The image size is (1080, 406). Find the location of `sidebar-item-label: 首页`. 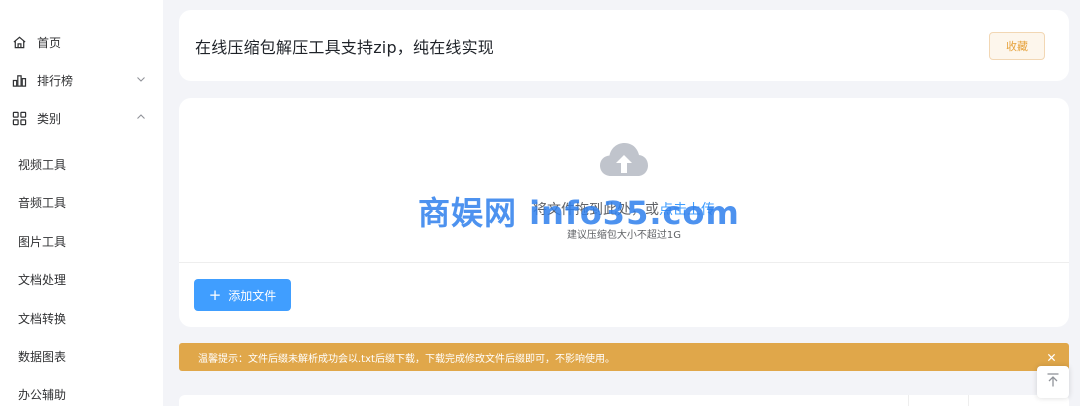

sidebar-item-label: 首页 is located at coordinates (49, 42).